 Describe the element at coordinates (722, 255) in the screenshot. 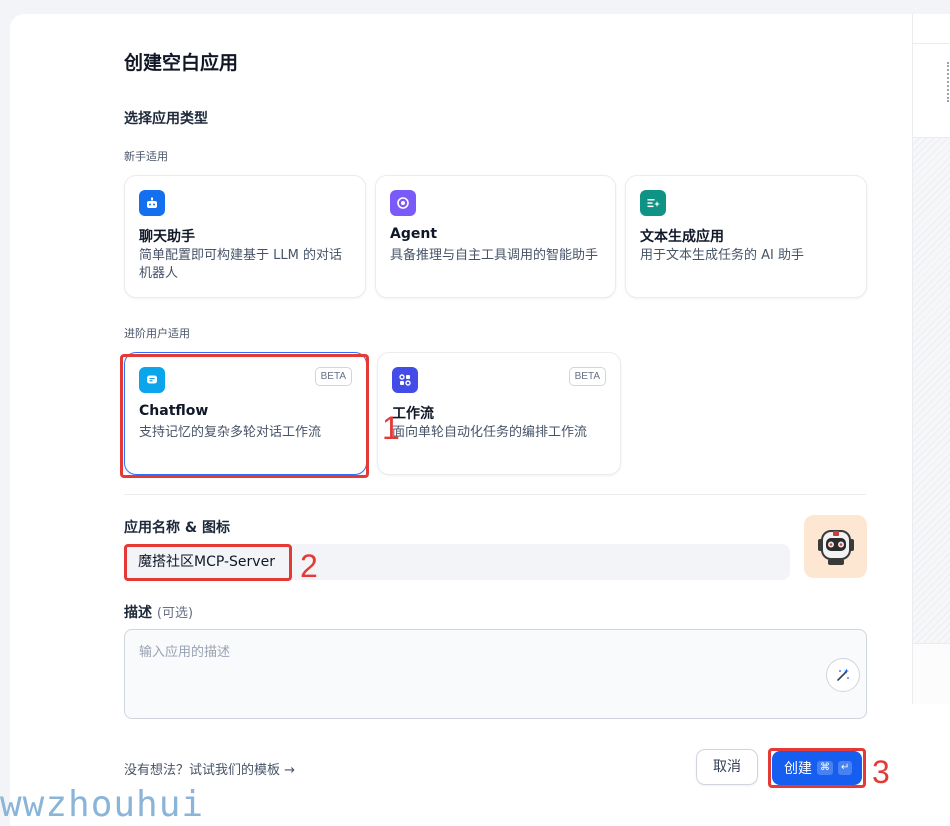

I see `card-desc: 用于文本生成任务的 AI 助手` at that location.